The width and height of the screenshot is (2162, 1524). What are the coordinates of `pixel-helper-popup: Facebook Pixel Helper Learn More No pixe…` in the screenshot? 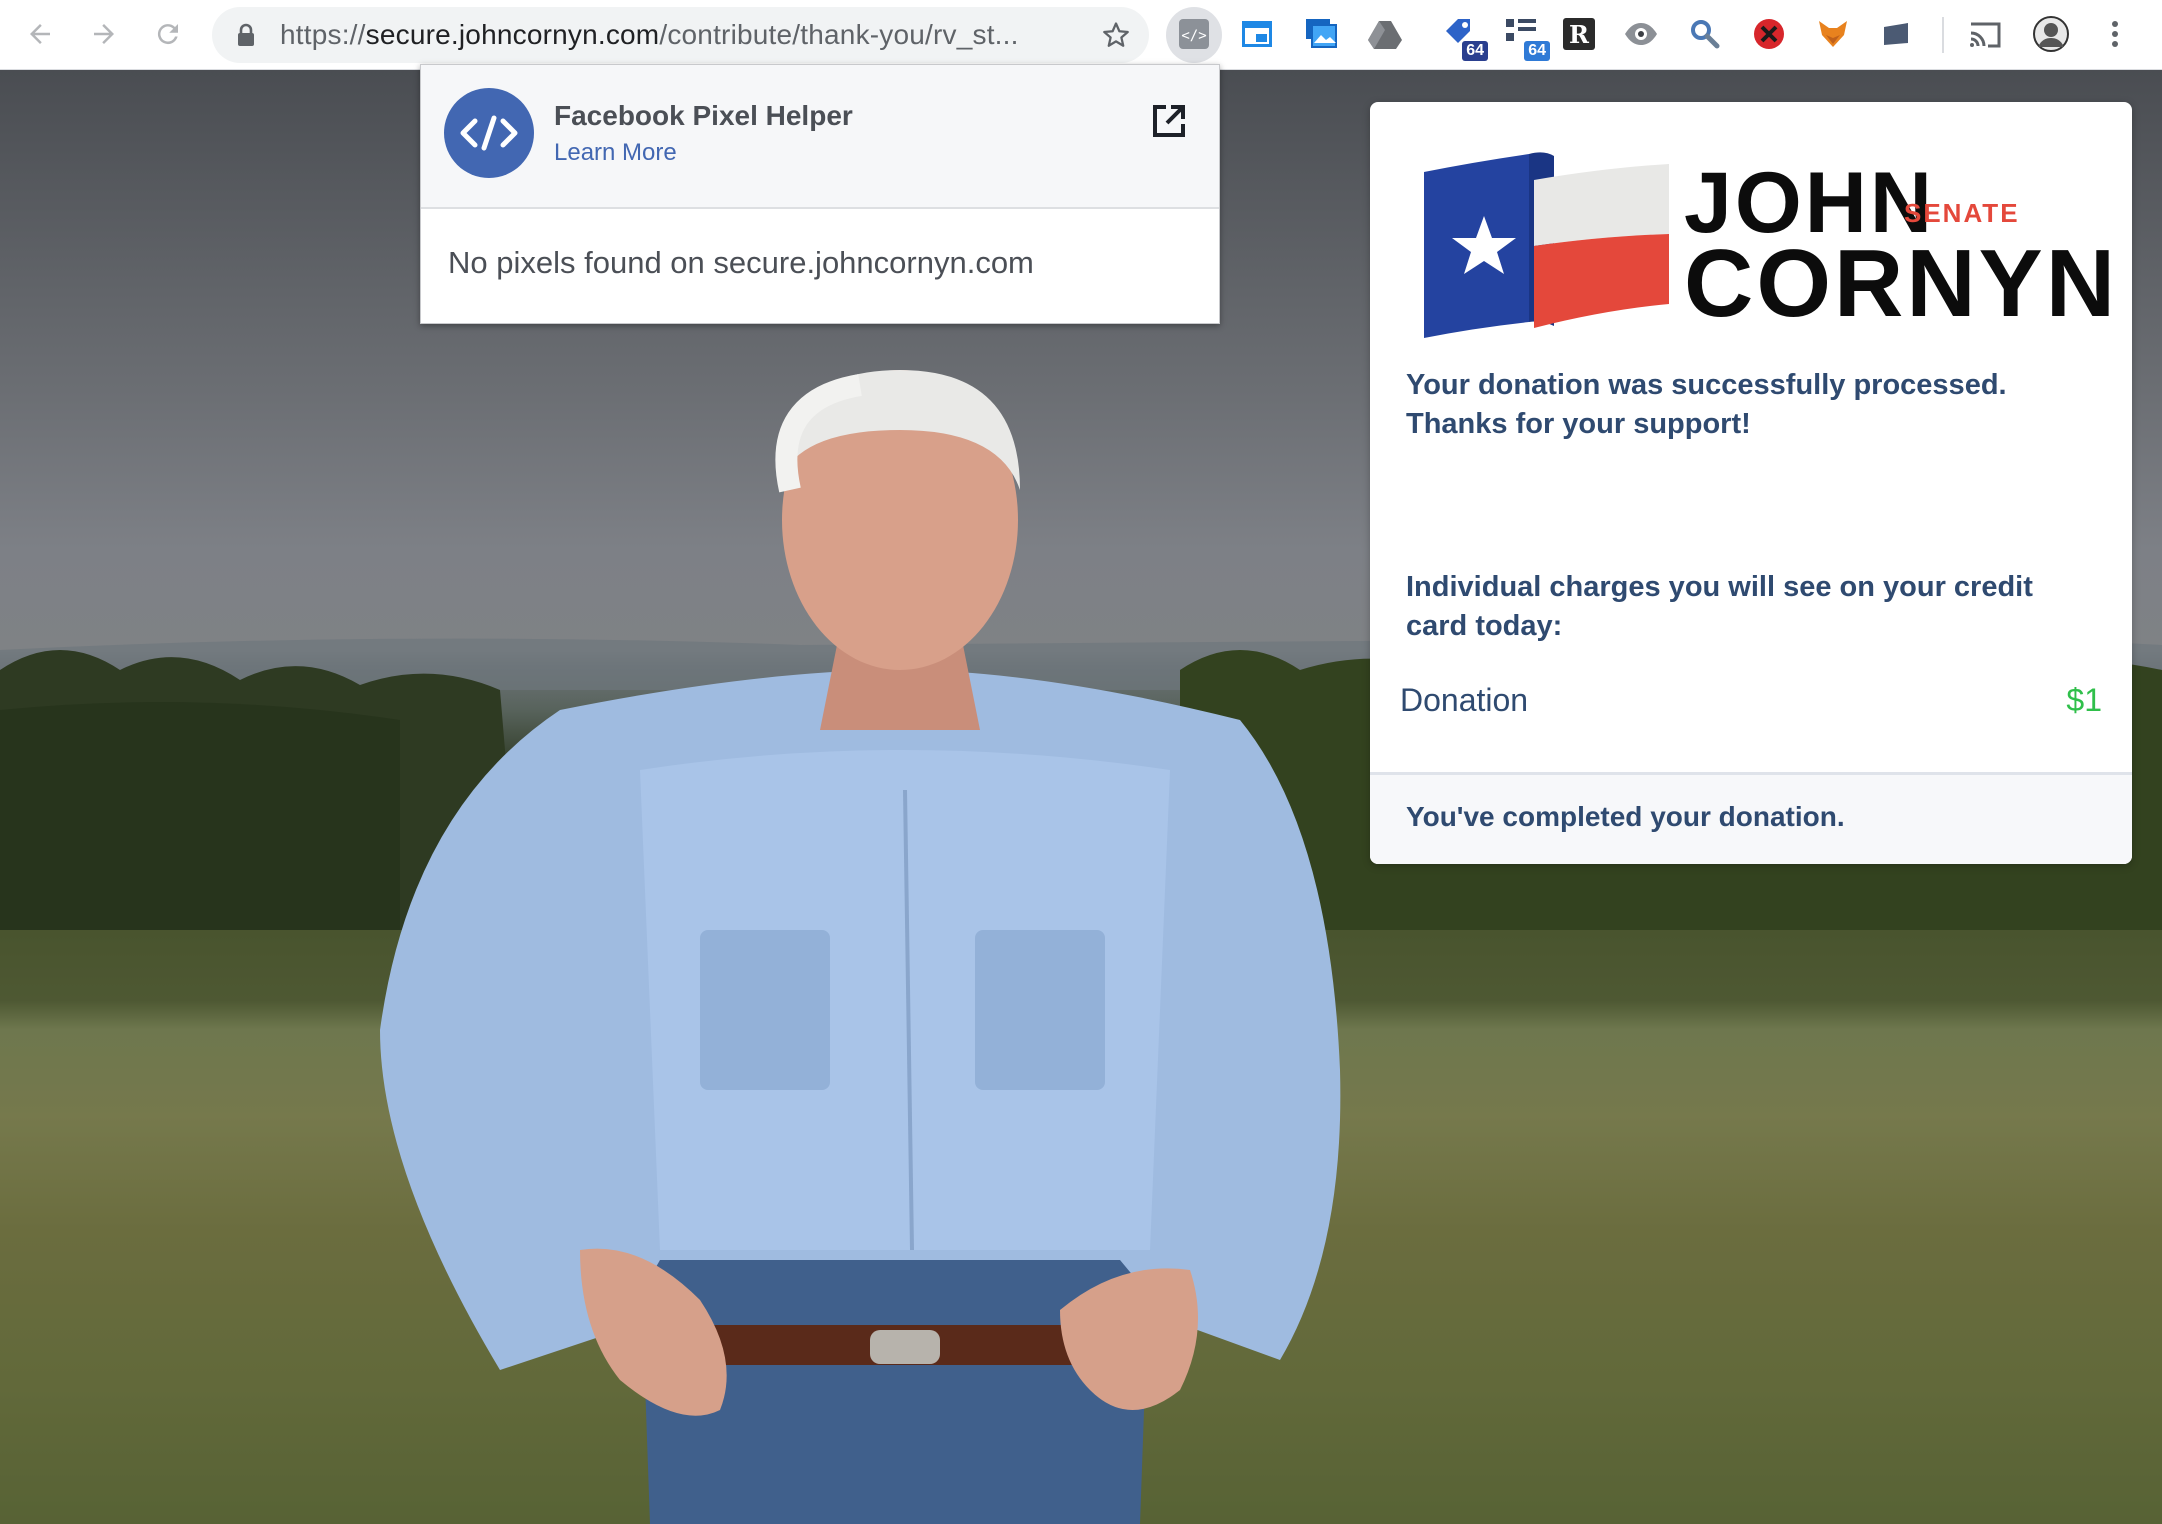 It's located at (820, 194).